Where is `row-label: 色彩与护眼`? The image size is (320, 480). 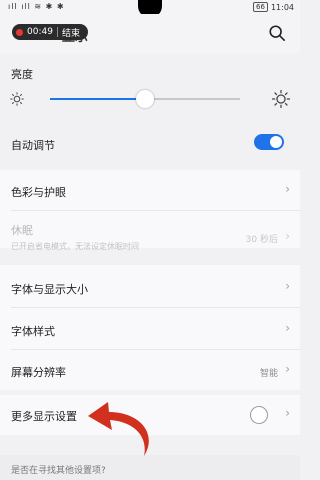
row-label: 色彩与护眼 is located at coordinates (38, 192).